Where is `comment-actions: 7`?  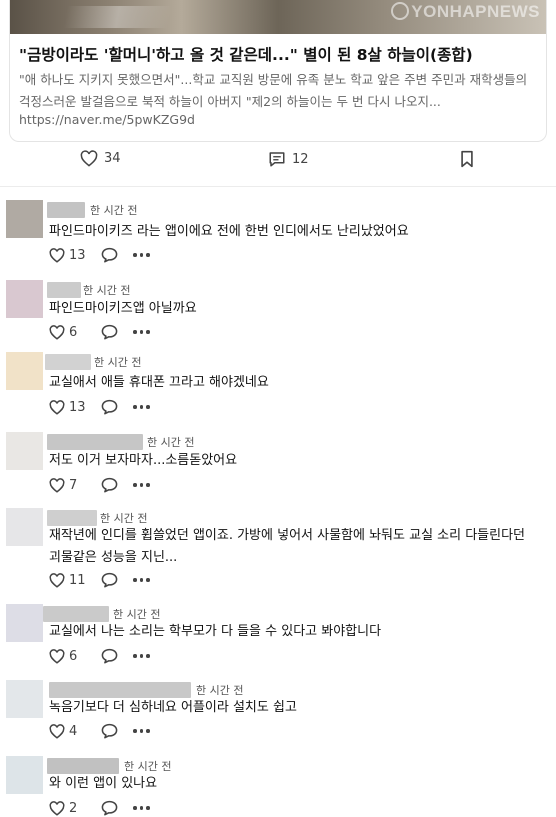 comment-actions: 7 is located at coordinates (99, 485).